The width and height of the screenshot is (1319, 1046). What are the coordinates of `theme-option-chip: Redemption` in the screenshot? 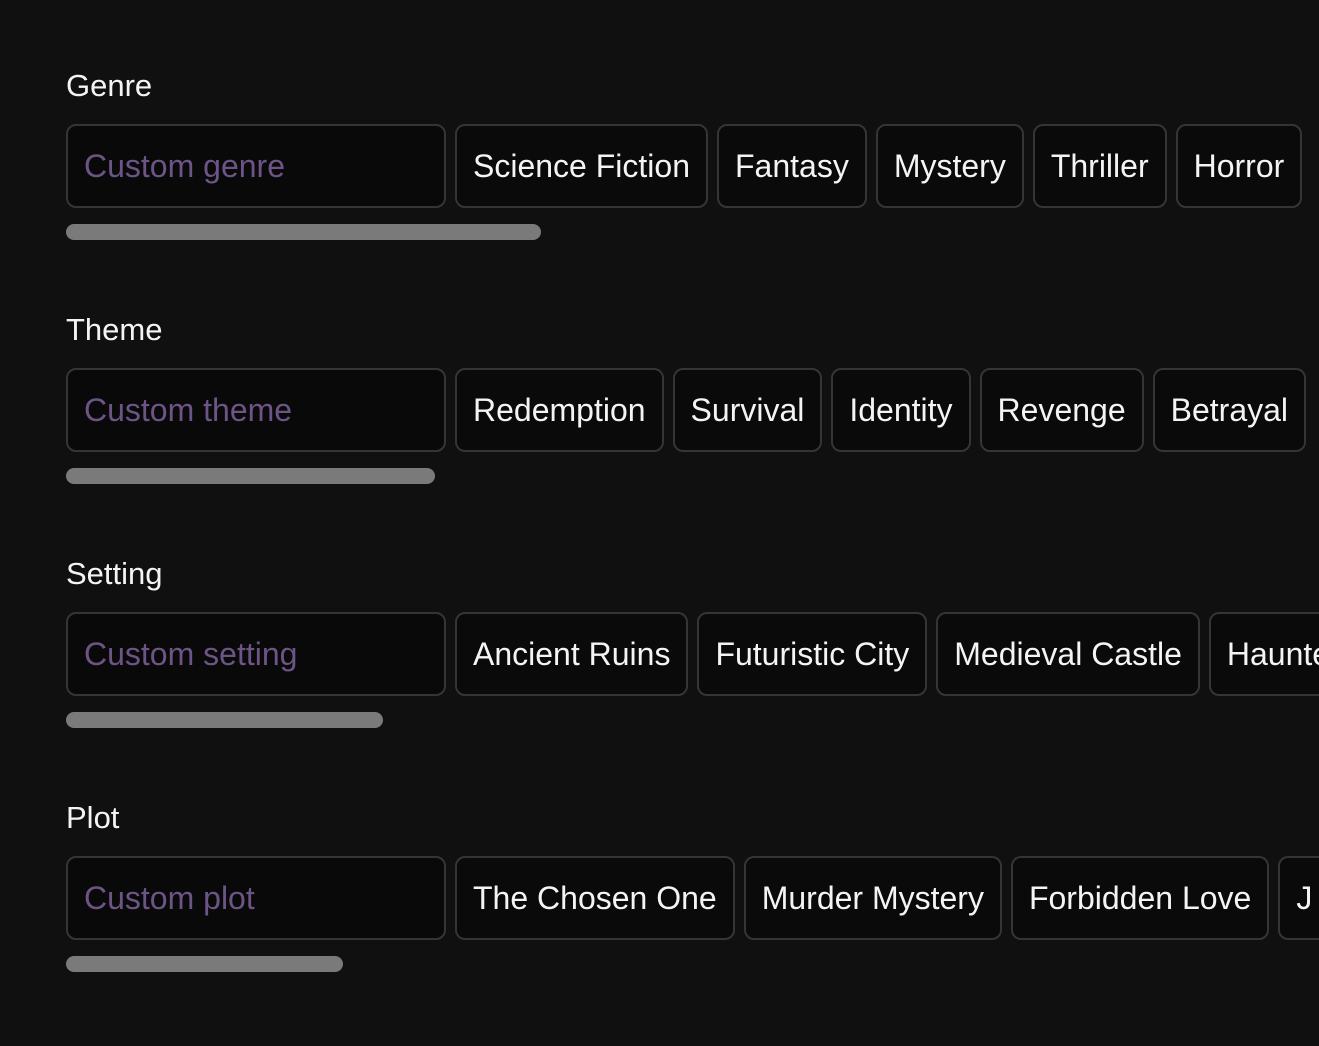 It's located at (559, 410).